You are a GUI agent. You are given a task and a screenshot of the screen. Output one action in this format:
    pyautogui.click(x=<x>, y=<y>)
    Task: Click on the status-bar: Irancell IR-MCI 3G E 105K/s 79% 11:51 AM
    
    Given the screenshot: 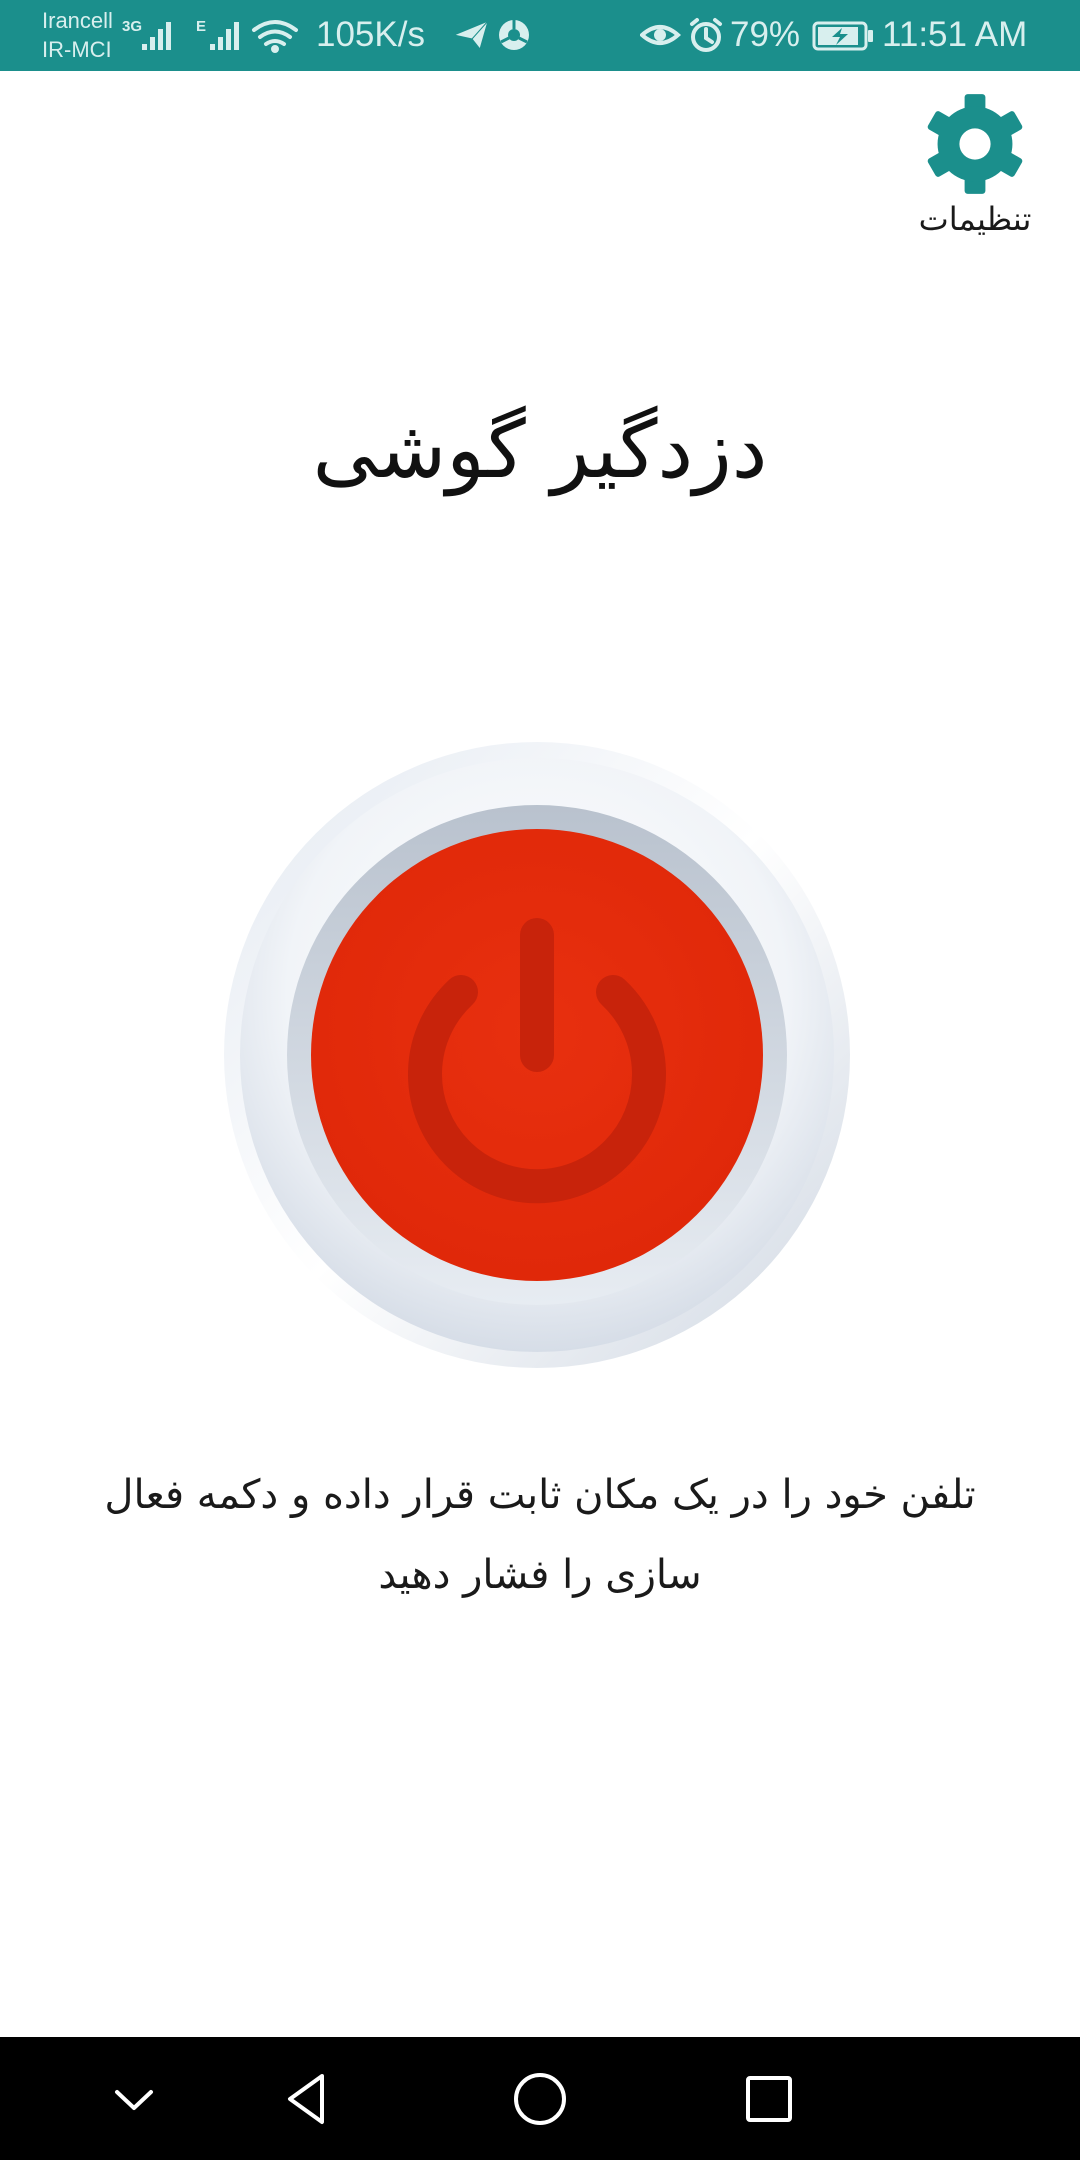 What is the action you would take?
    pyautogui.click(x=540, y=35)
    